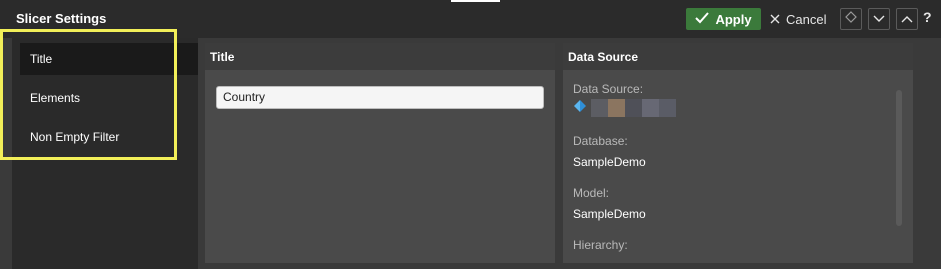  What do you see at coordinates (927, 17) in the screenshot?
I see `help-button: ?` at bounding box center [927, 17].